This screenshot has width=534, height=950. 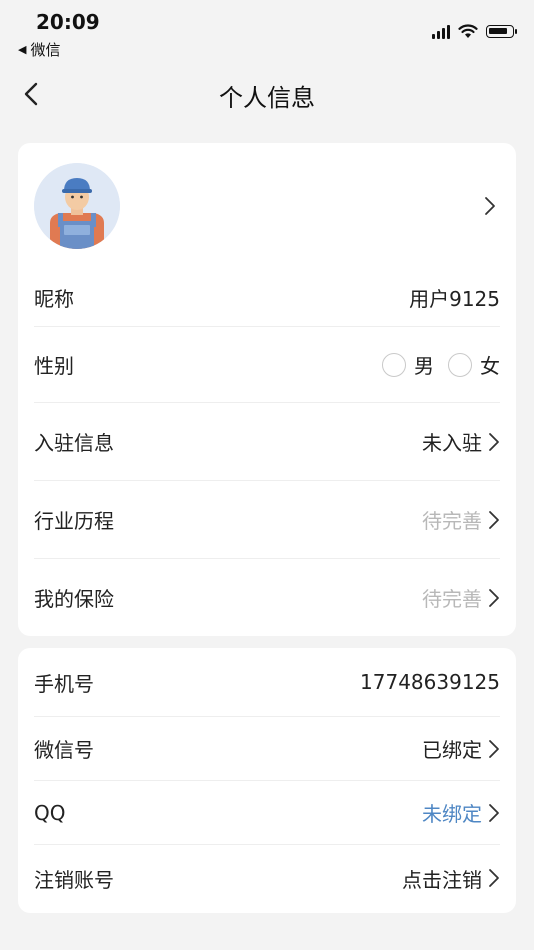 What do you see at coordinates (452, 814) in the screenshot?
I see `qq-status: 未绑定` at bounding box center [452, 814].